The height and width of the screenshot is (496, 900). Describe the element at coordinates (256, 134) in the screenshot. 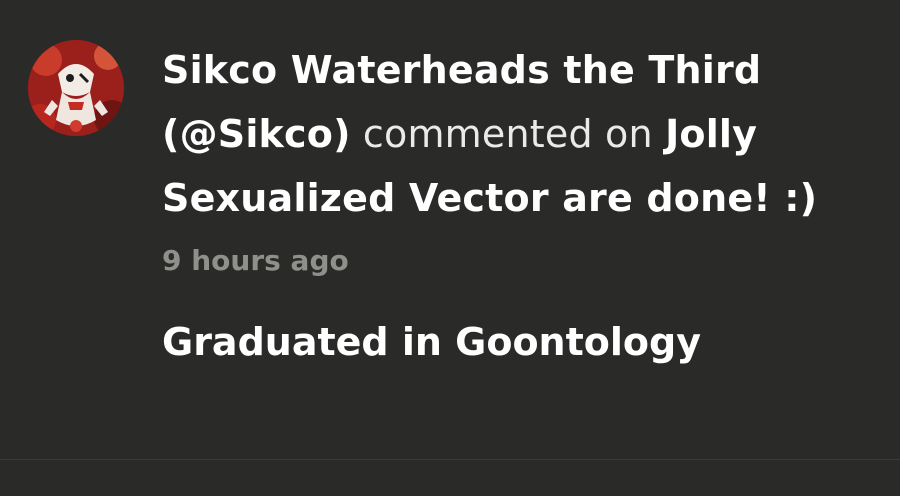

I see `actor-handle: (@Sikco)` at that location.